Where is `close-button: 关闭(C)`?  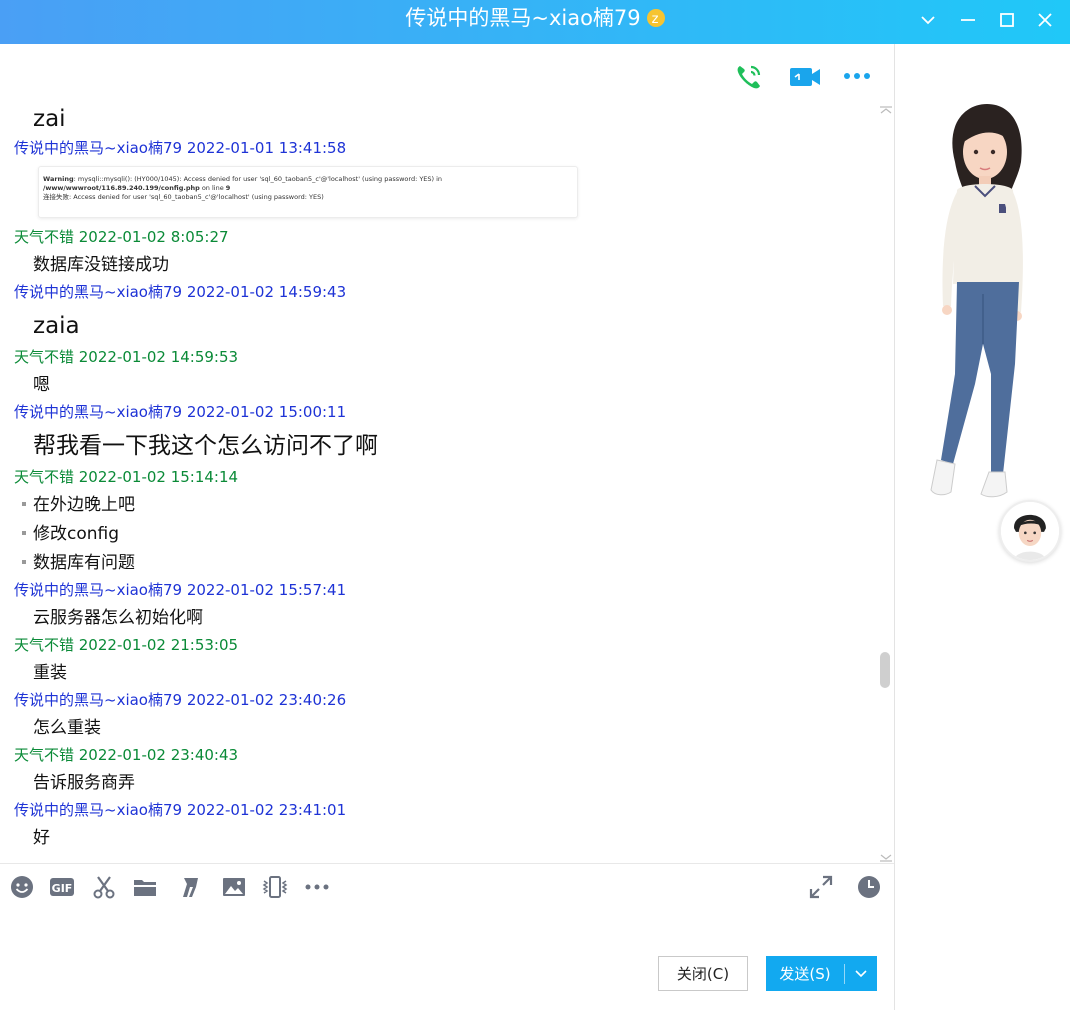
close-button: 关闭(C) is located at coordinates (703, 973).